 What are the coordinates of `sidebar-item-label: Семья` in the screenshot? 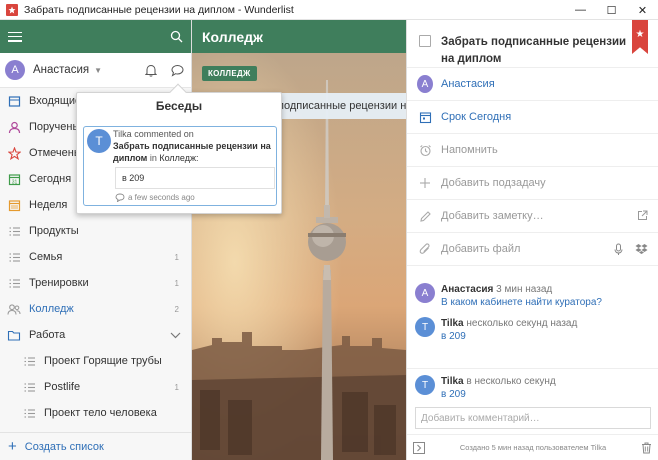 It's located at (46, 257).